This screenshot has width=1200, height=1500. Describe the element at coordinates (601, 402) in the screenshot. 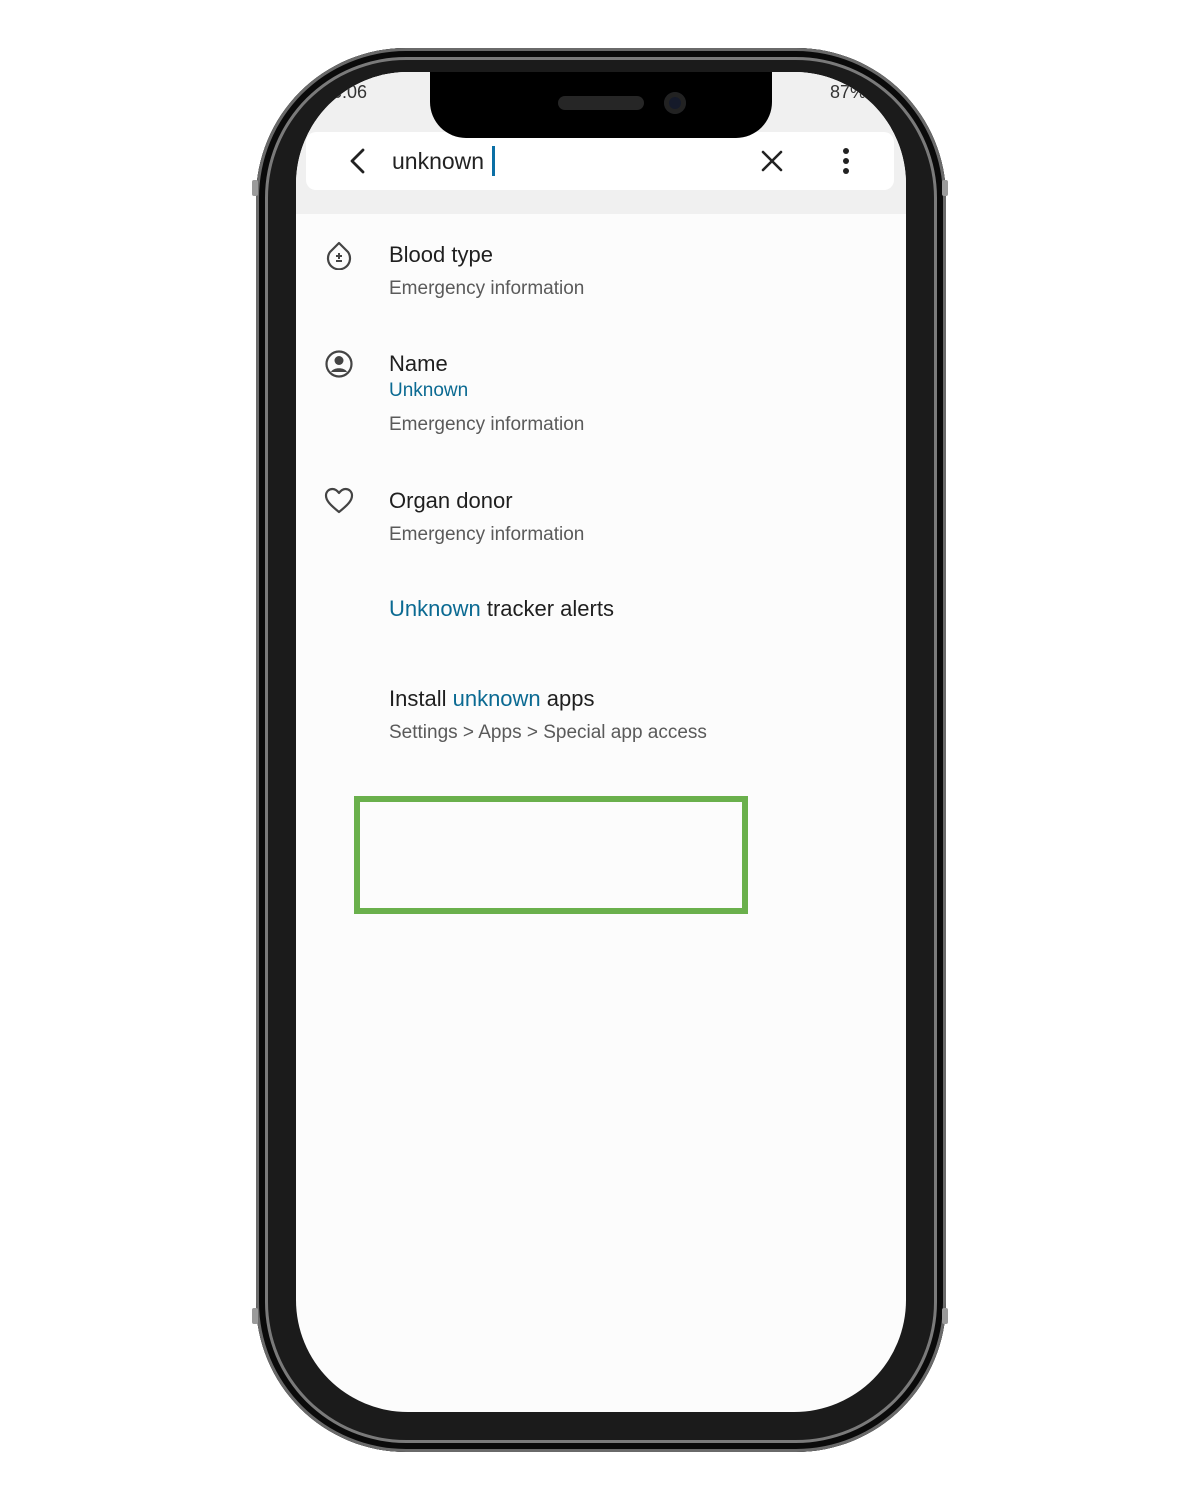

I see `result-name: Name Unknown Emergency information` at that location.